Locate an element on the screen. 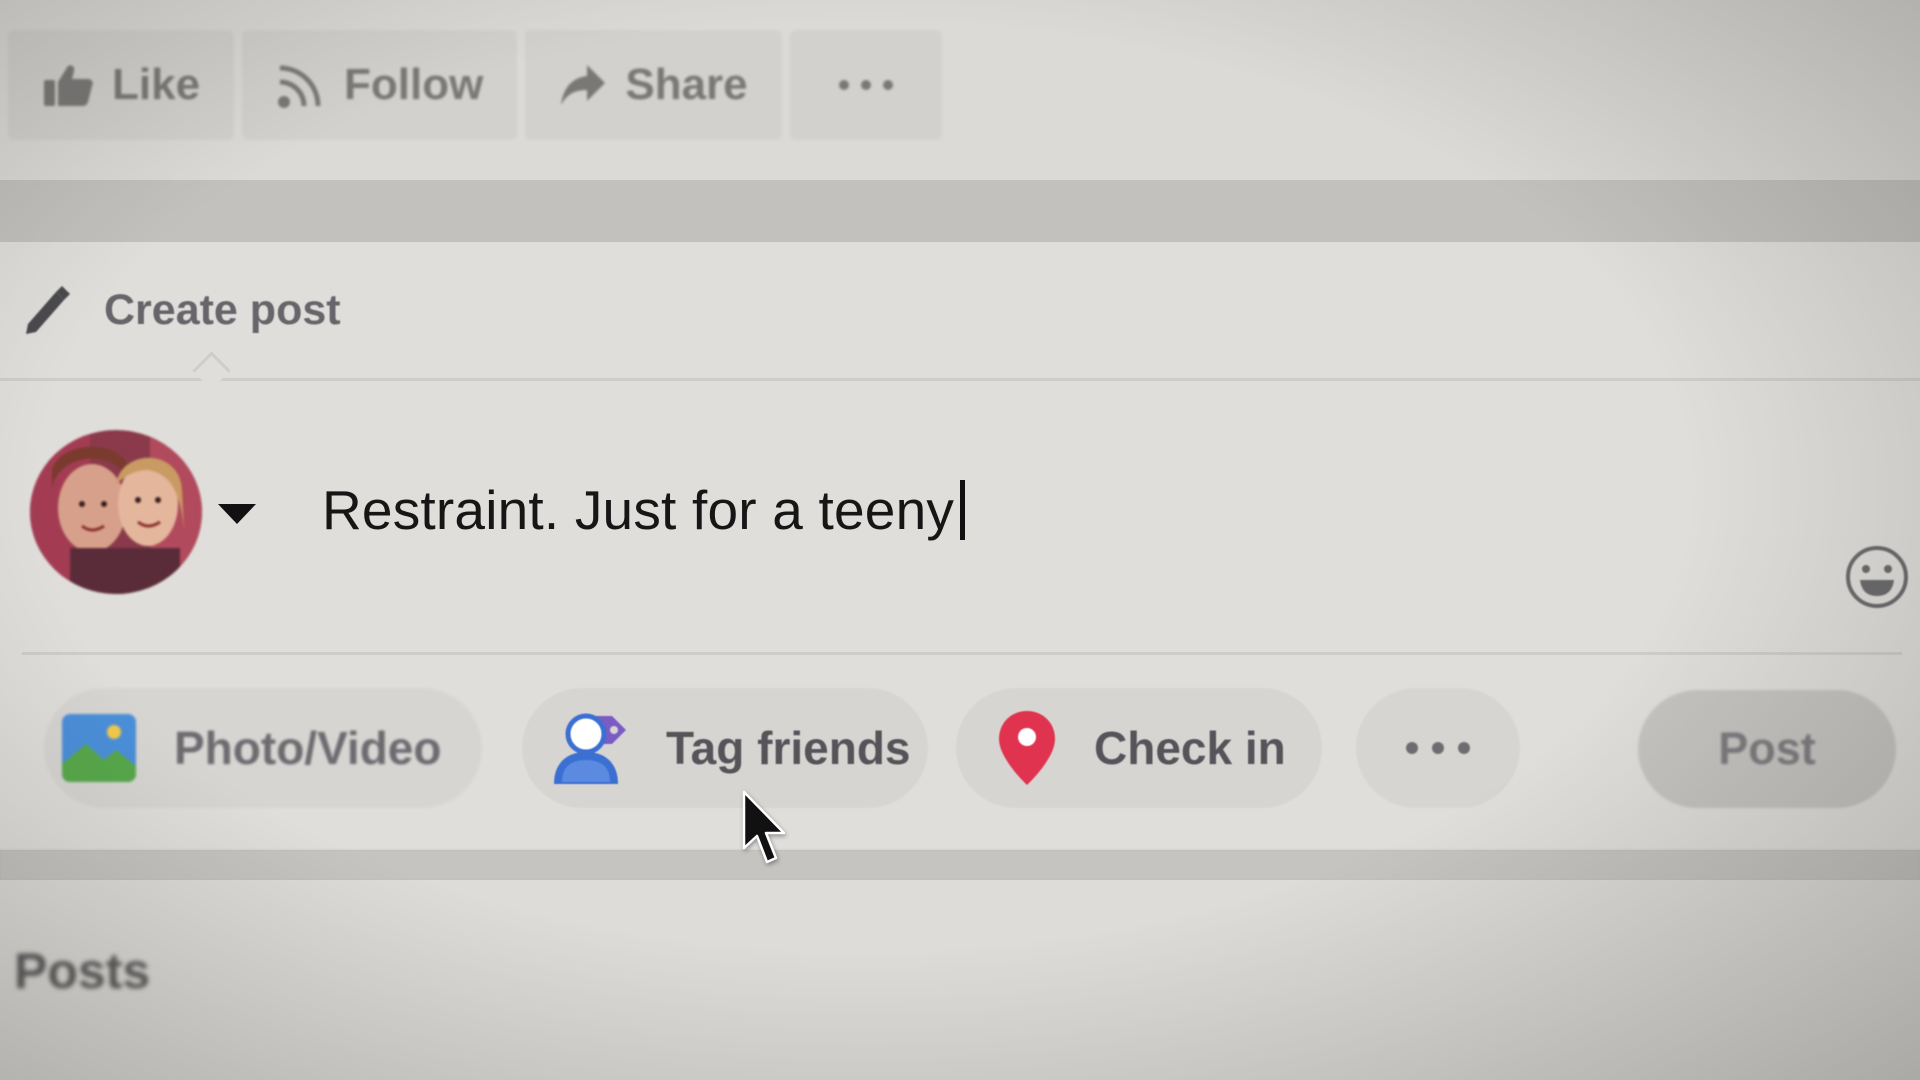 This screenshot has width=1920, height=1080. avatar is located at coordinates (116, 512).